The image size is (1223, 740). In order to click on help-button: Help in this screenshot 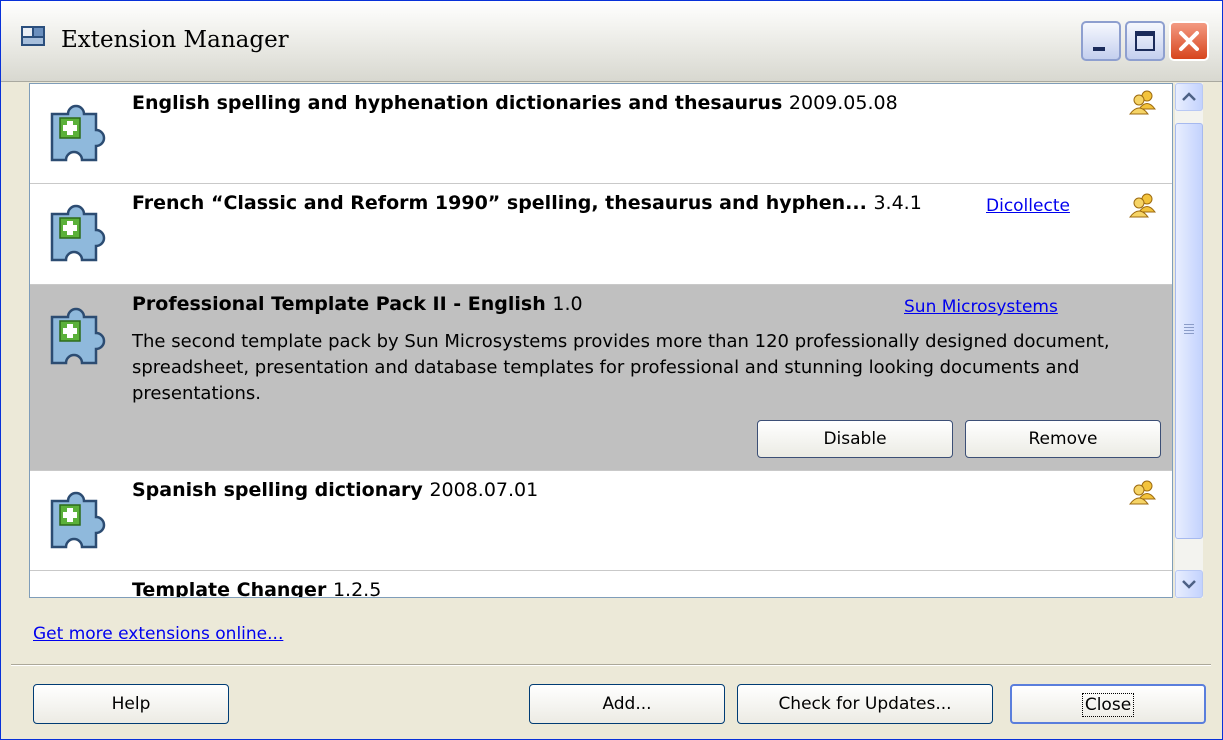, I will do `click(131, 704)`.